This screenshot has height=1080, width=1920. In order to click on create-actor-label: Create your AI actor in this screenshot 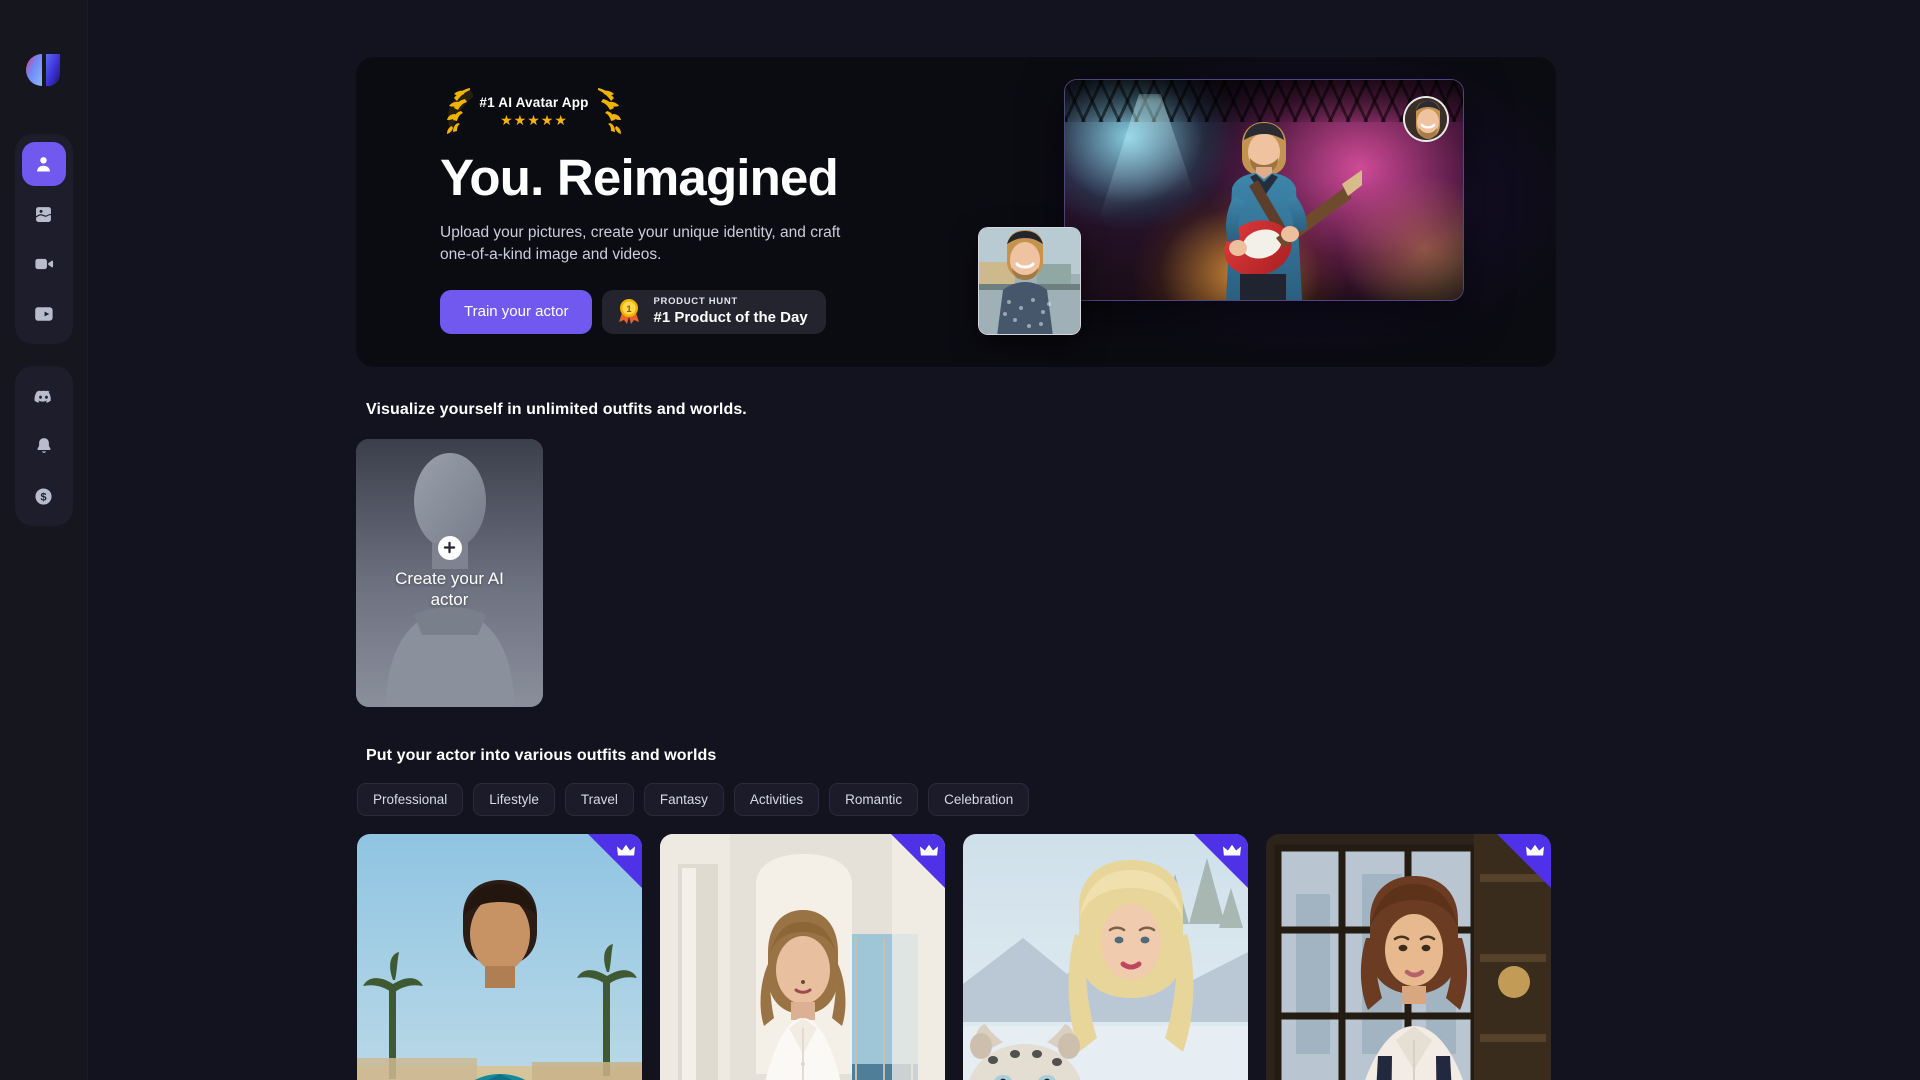, I will do `click(449, 588)`.